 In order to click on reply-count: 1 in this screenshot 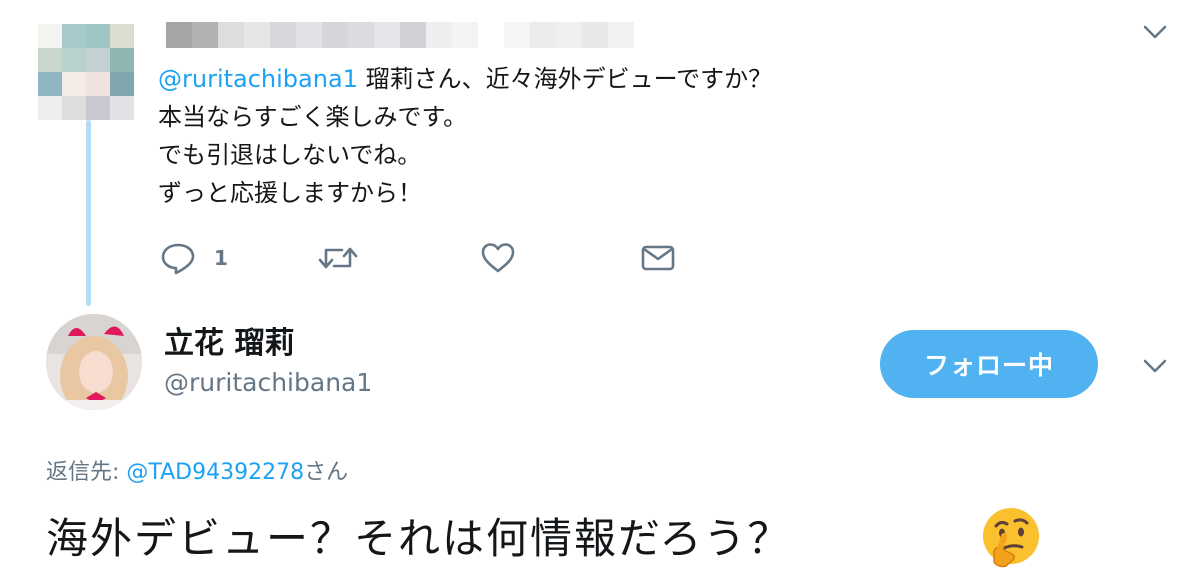, I will do `click(221, 258)`.